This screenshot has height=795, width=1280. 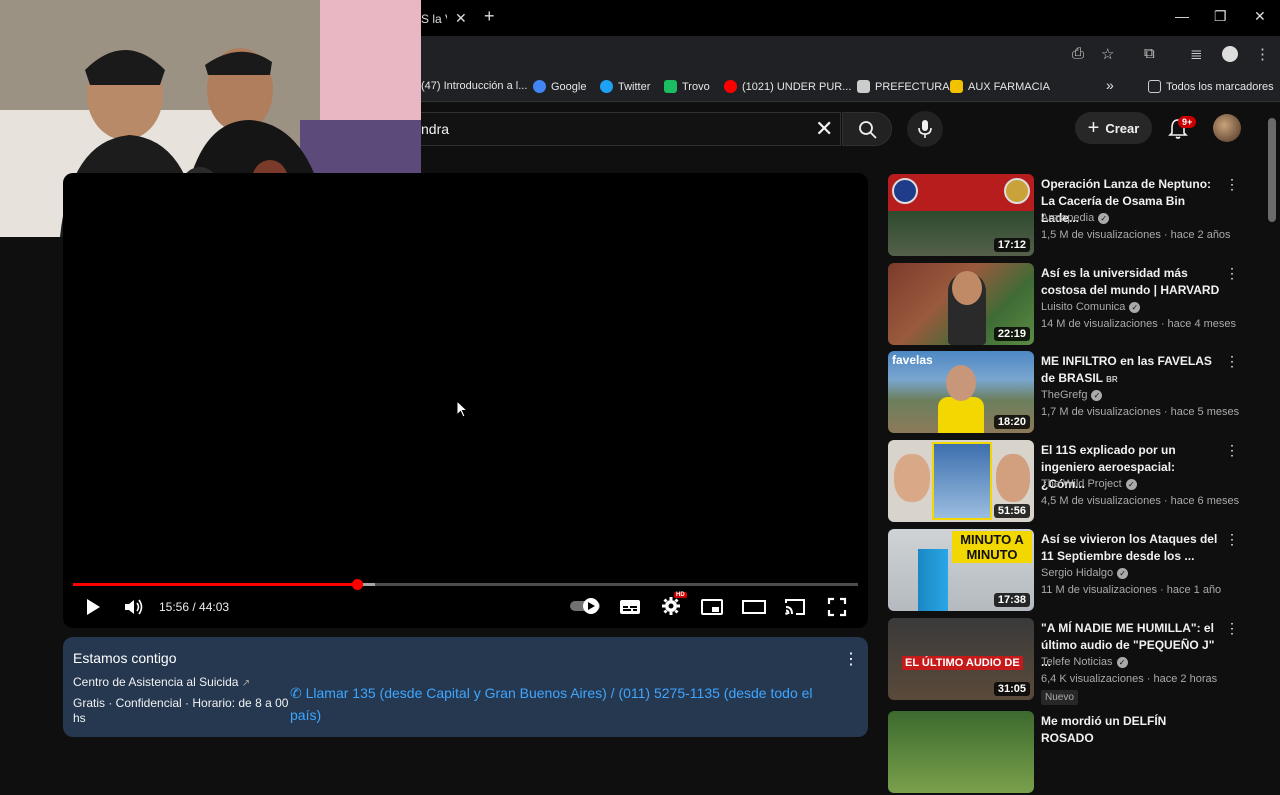 What do you see at coordinates (961, 659) in the screenshot?
I see `video-thumbnail: EL ÚLTIMO AUDIO DE 31:05` at bounding box center [961, 659].